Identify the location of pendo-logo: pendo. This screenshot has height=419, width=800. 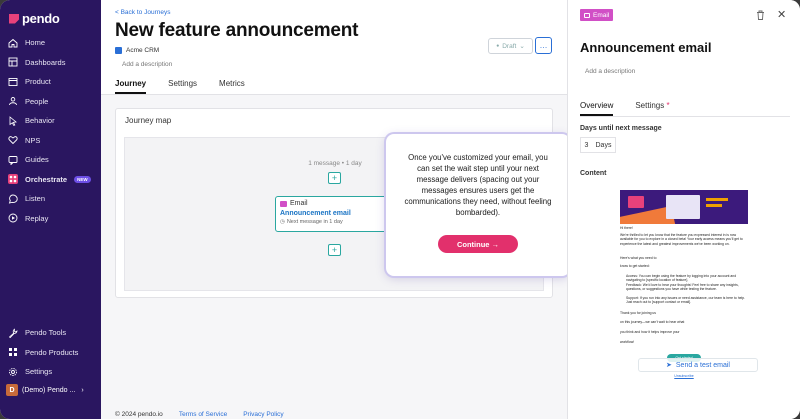
(34, 18).